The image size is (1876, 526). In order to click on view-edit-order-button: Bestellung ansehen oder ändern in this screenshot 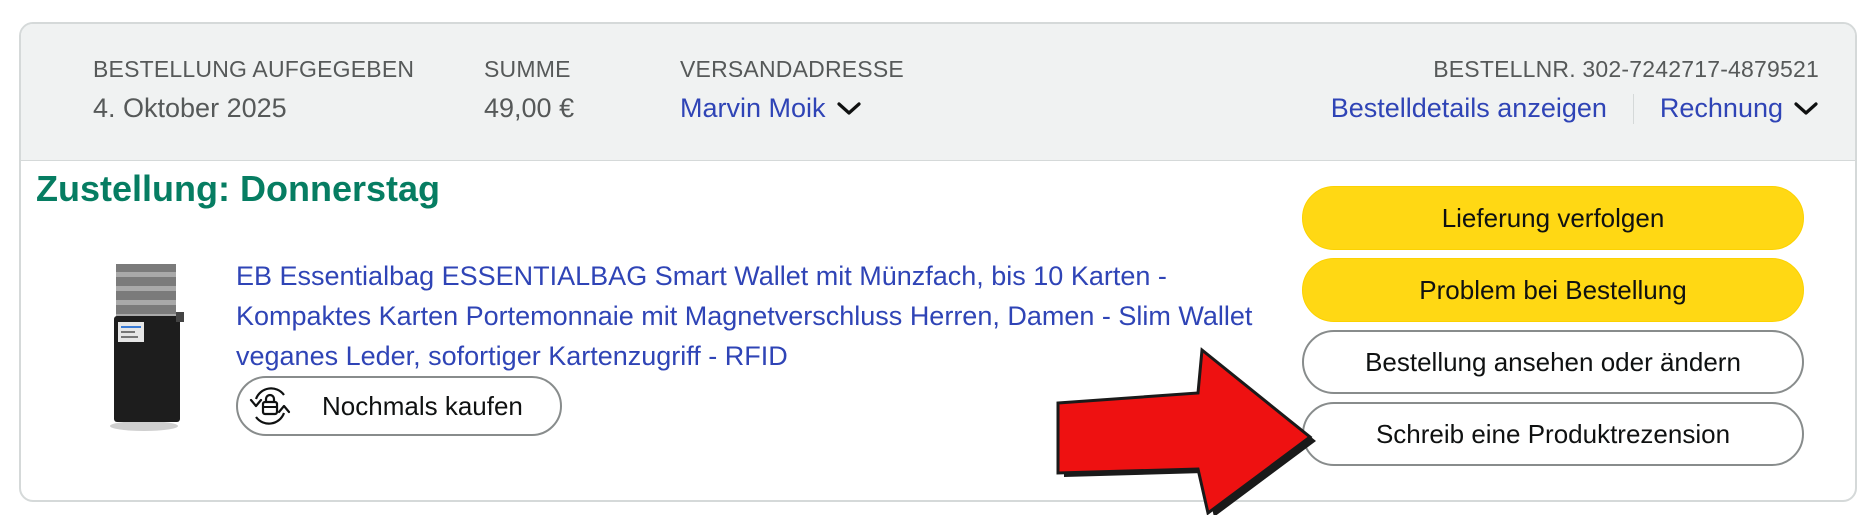, I will do `click(1553, 362)`.